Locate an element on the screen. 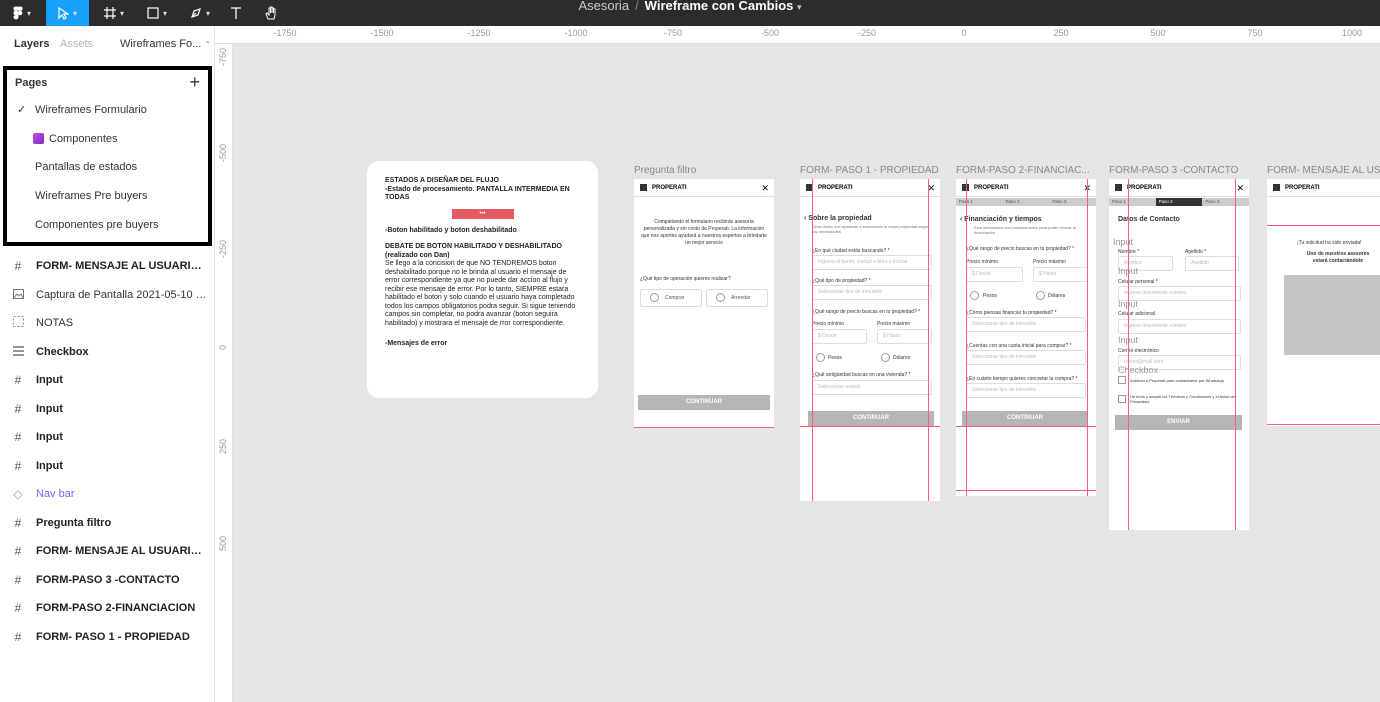 The height and width of the screenshot is (702, 1380). processing-button: ••• is located at coordinates (482, 213).